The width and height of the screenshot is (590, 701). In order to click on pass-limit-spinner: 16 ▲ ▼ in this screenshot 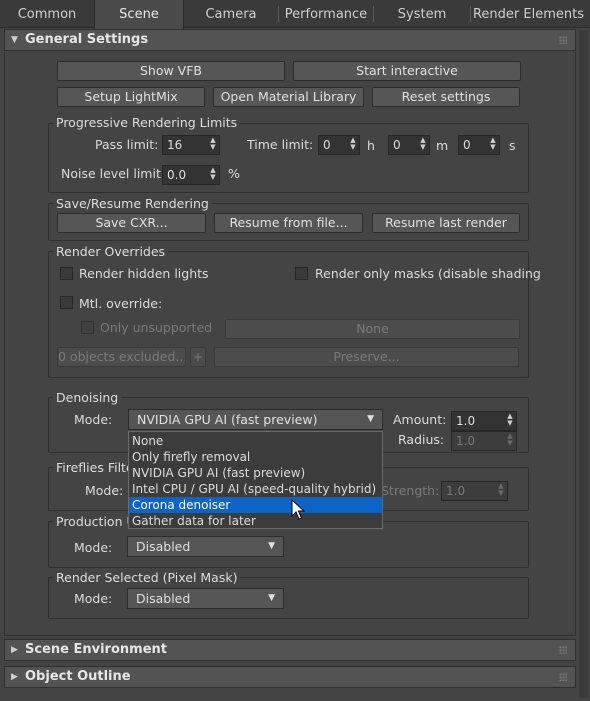, I will do `click(191, 145)`.